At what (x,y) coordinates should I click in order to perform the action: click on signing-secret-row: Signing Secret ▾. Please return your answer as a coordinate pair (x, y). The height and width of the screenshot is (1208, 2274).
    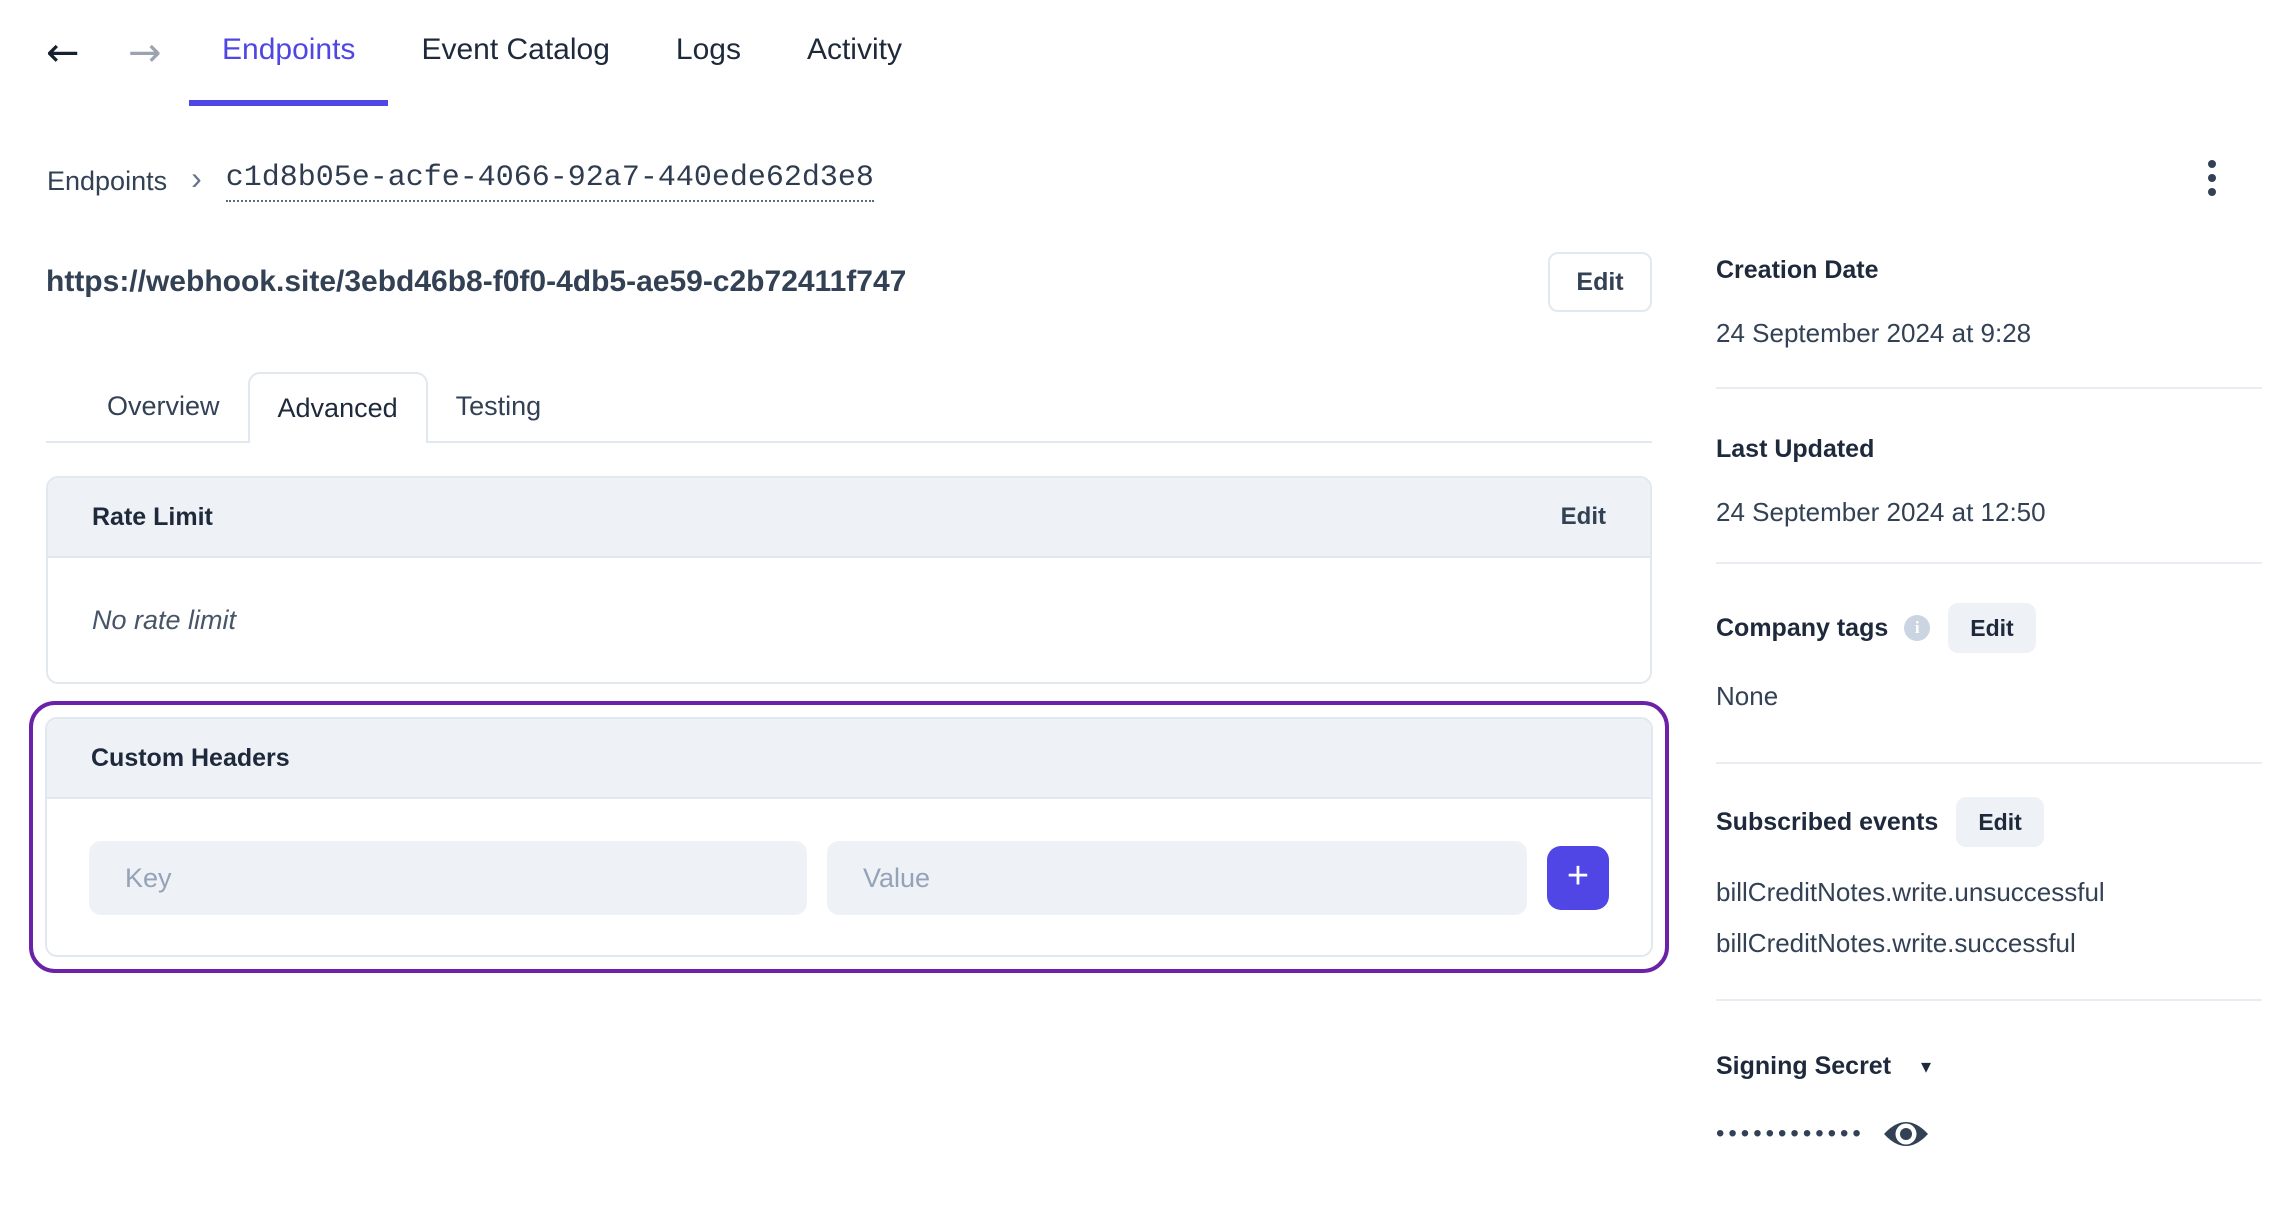
    Looking at the image, I should click on (1989, 1066).